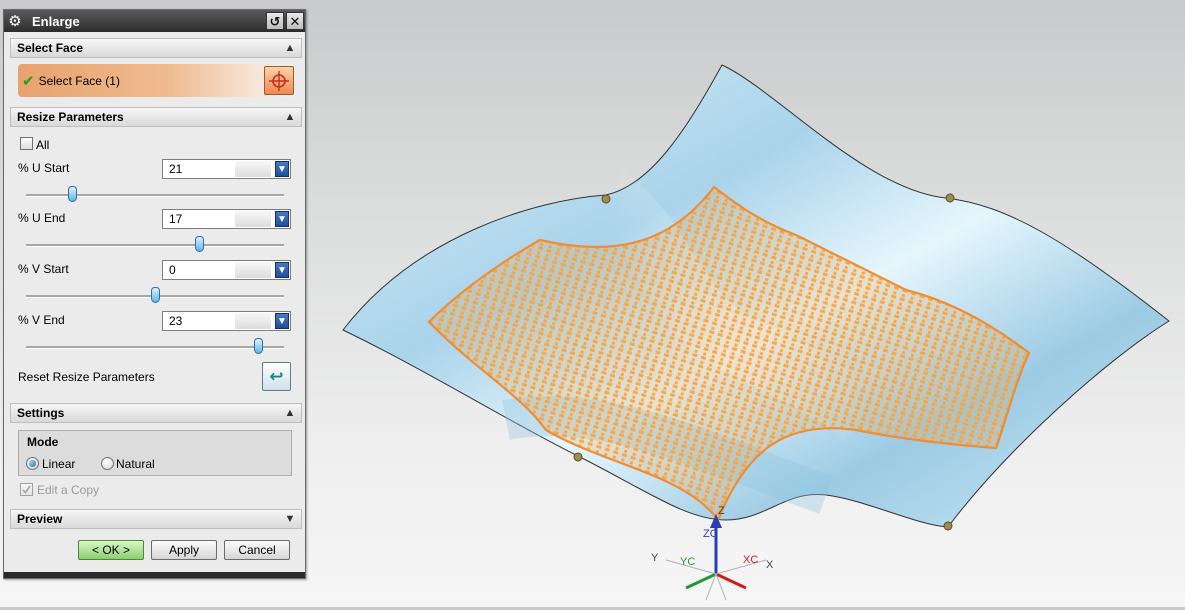  I want to click on axis-z-label: Z, so click(721, 511).